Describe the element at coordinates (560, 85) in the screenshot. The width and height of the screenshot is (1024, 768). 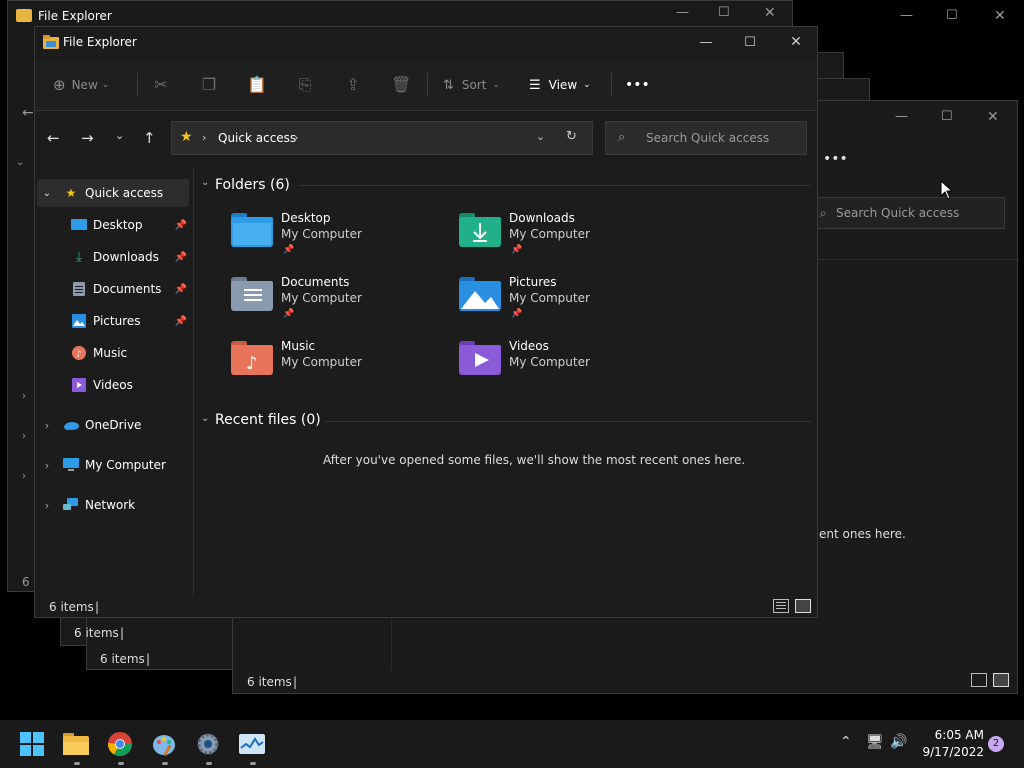
I see `view-button: ☰ View ⌄` at that location.